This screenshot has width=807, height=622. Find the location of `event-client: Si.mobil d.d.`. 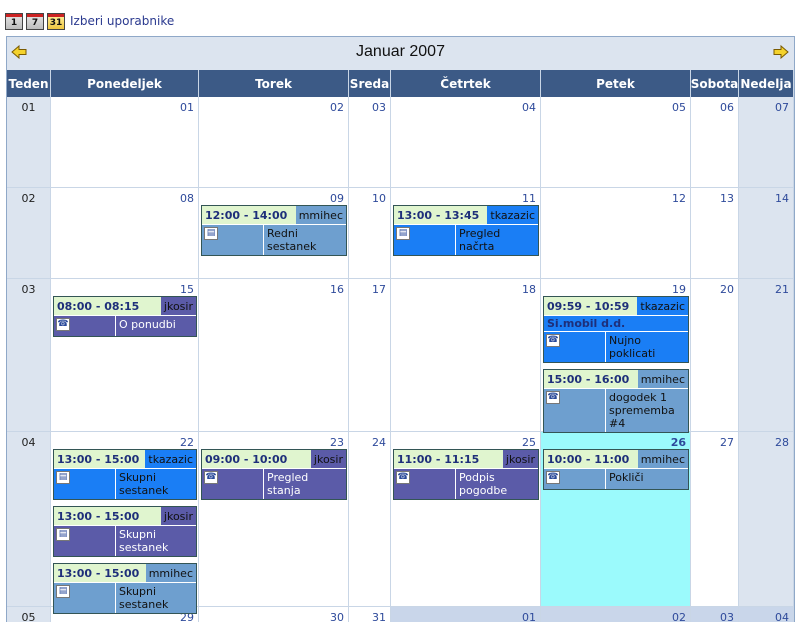

event-client: Si.mobil d.d. is located at coordinates (616, 323).